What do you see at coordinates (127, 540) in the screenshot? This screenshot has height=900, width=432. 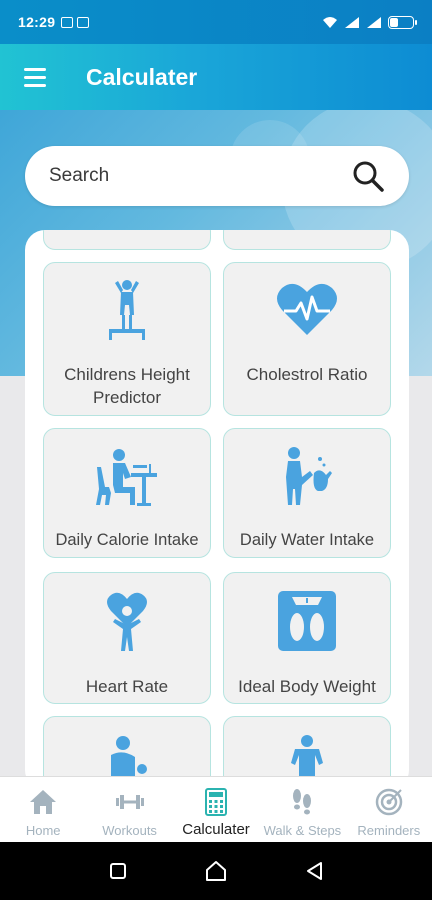 I see `card-label: Daily Calorie Intake` at bounding box center [127, 540].